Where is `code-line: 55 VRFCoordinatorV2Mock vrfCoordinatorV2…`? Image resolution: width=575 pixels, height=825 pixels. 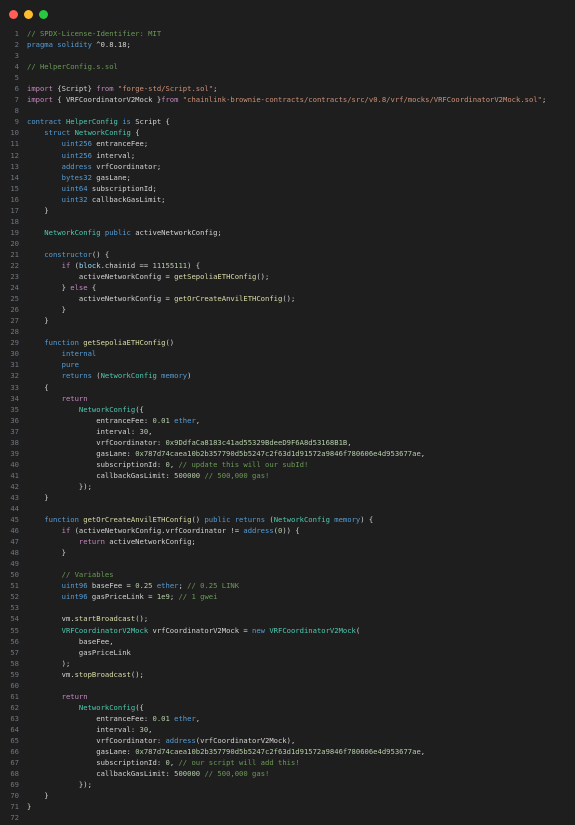 code-line: 55 VRFCoordinatorV2Mock vrfCoordinatorV2… is located at coordinates (287, 630).